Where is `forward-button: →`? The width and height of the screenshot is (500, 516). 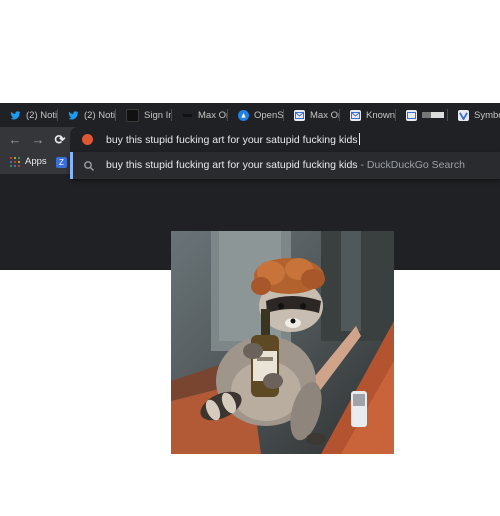
forward-button: → is located at coordinates (38, 140).